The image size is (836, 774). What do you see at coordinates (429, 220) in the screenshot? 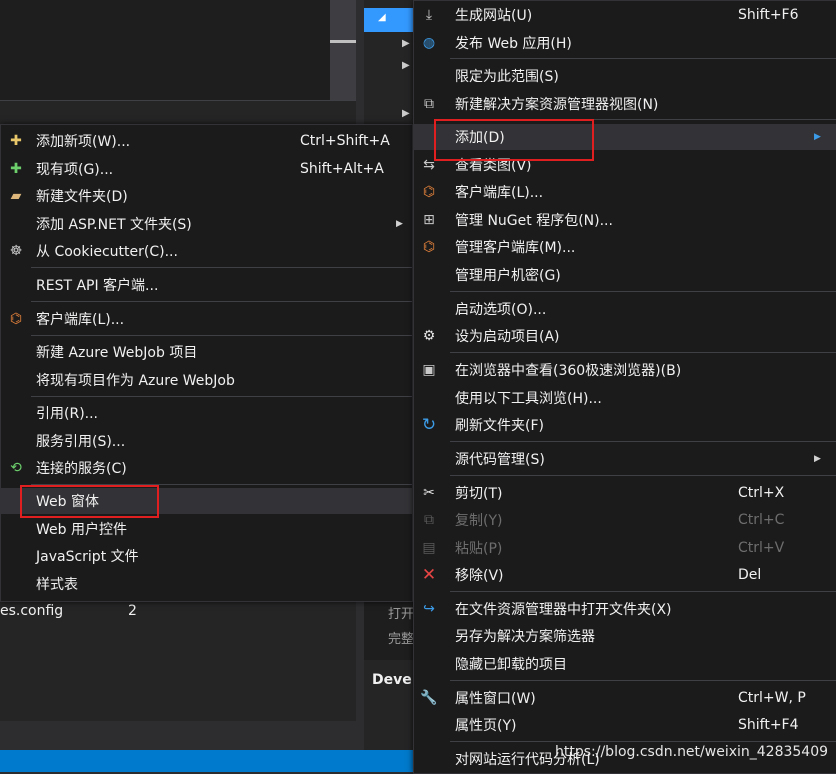
I see `nuget-icon: ⊞` at bounding box center [429, 220].